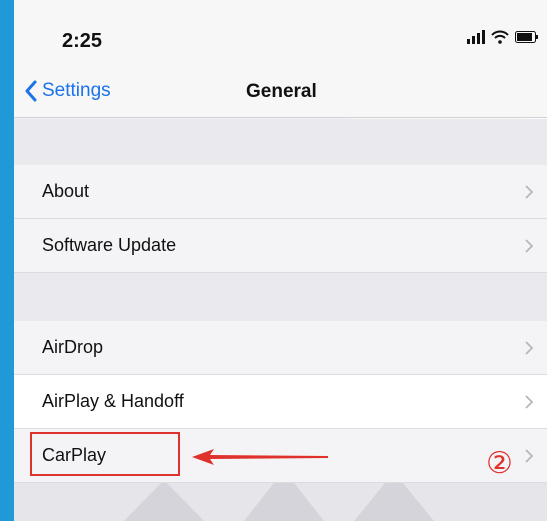 The image size is (547, 521). Describe the element at coordinates (499, 463) in the screenshot. I see `step-number-badge: ②` at that location.